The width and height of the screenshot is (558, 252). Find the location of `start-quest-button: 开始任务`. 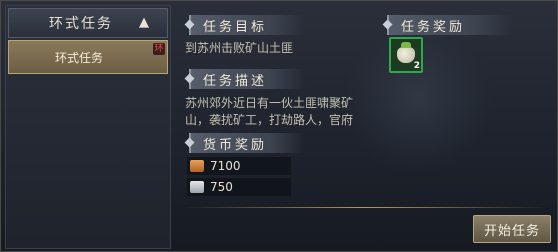

start-quest-button: 开始任务 is located at coordinates (512, 229).